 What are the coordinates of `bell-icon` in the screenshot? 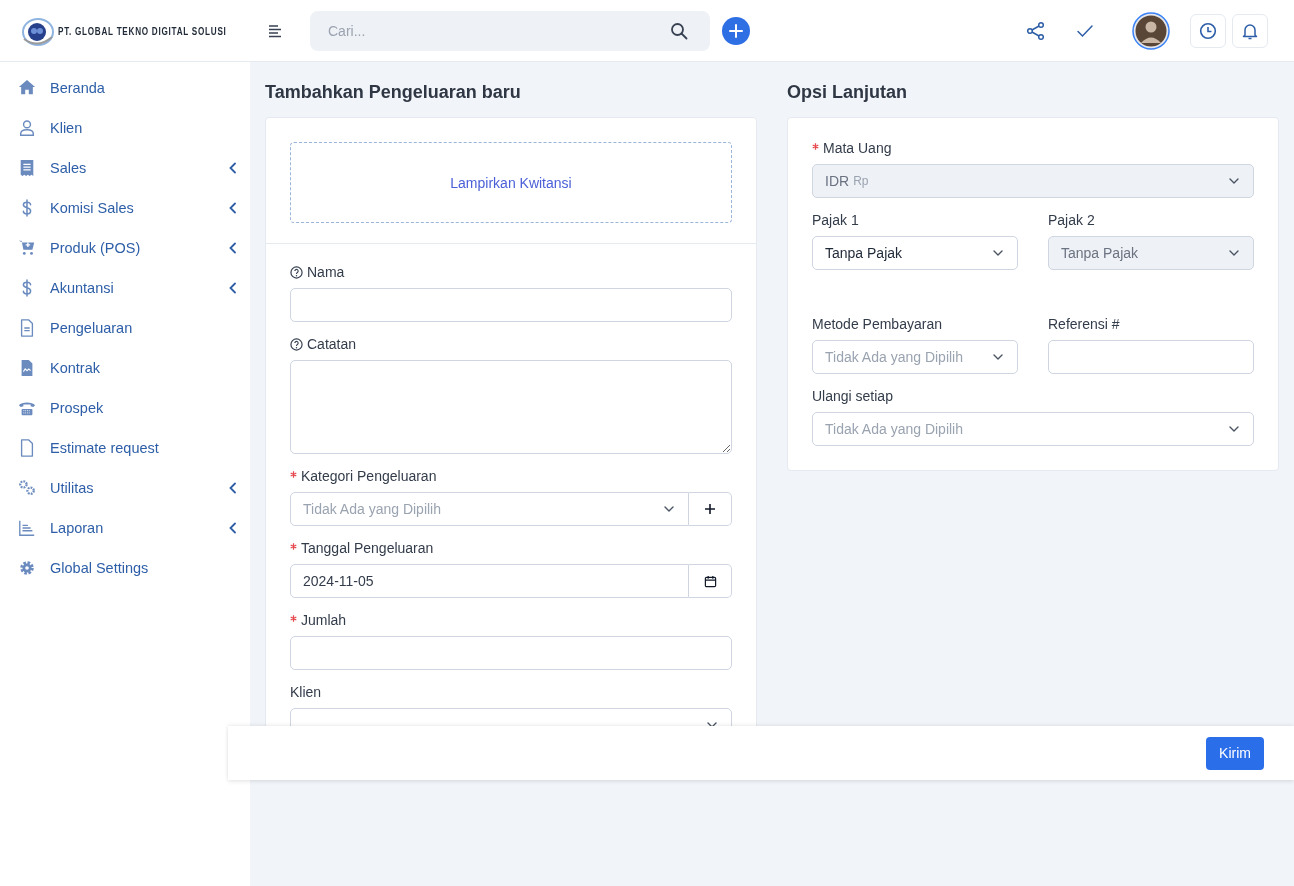 It's located at (1250, 30).